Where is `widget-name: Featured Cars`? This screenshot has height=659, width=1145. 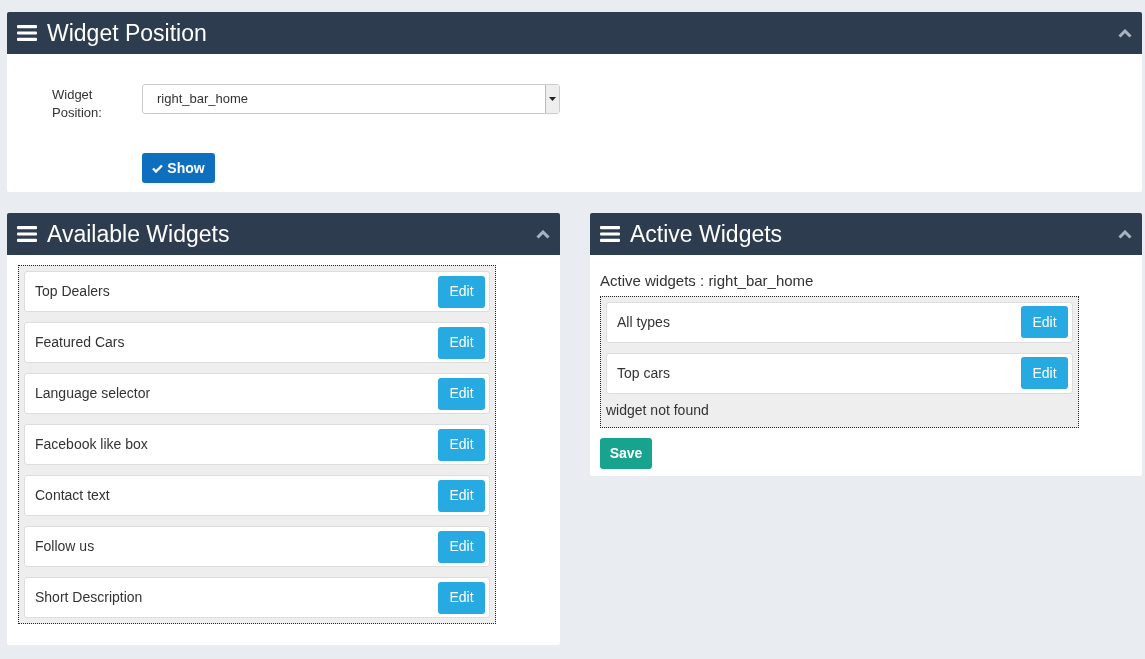 widget-name: Featured Cars is located at coordinates (80, 342).